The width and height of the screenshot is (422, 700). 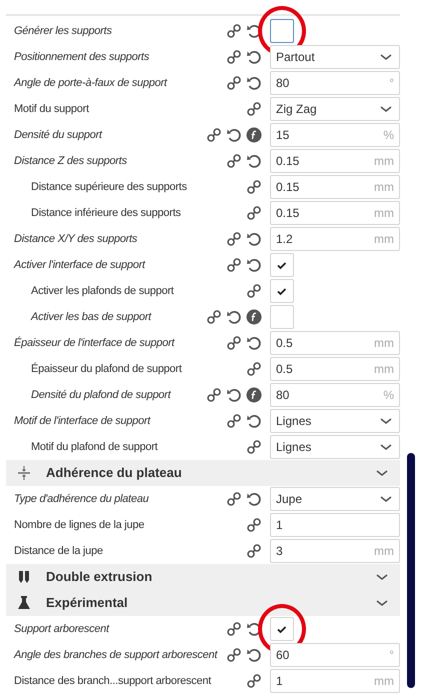 What do you see at coordinates (335, 83) in the screenshot?
I see `number-field: 80 °` at bounding box center [335, 83].